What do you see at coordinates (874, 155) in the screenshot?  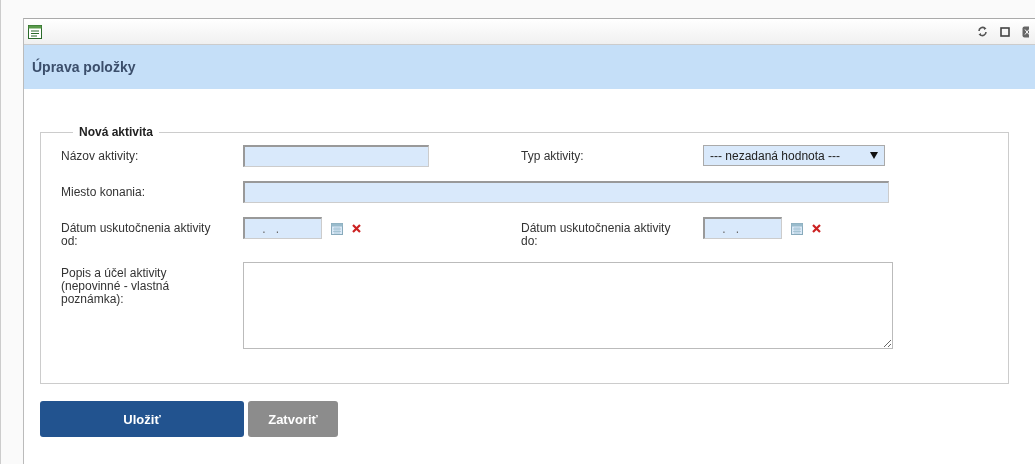 I see `caret-icon` at bounding box center [874, 155].